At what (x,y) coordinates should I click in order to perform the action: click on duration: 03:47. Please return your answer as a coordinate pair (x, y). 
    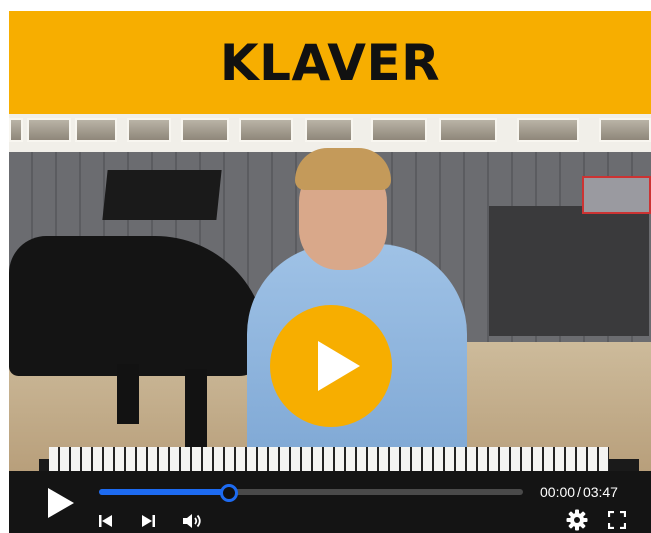
    Looking at the image, I should click on (600, 492).